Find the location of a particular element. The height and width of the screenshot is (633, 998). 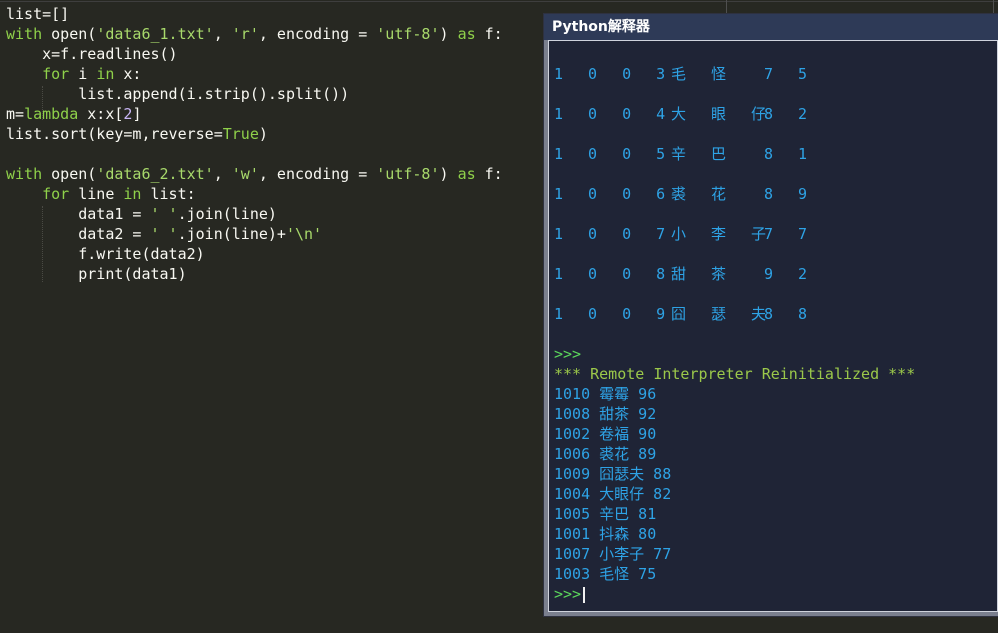

code-line: m=lambda x:x[2] is located at coordinates (73, 114).